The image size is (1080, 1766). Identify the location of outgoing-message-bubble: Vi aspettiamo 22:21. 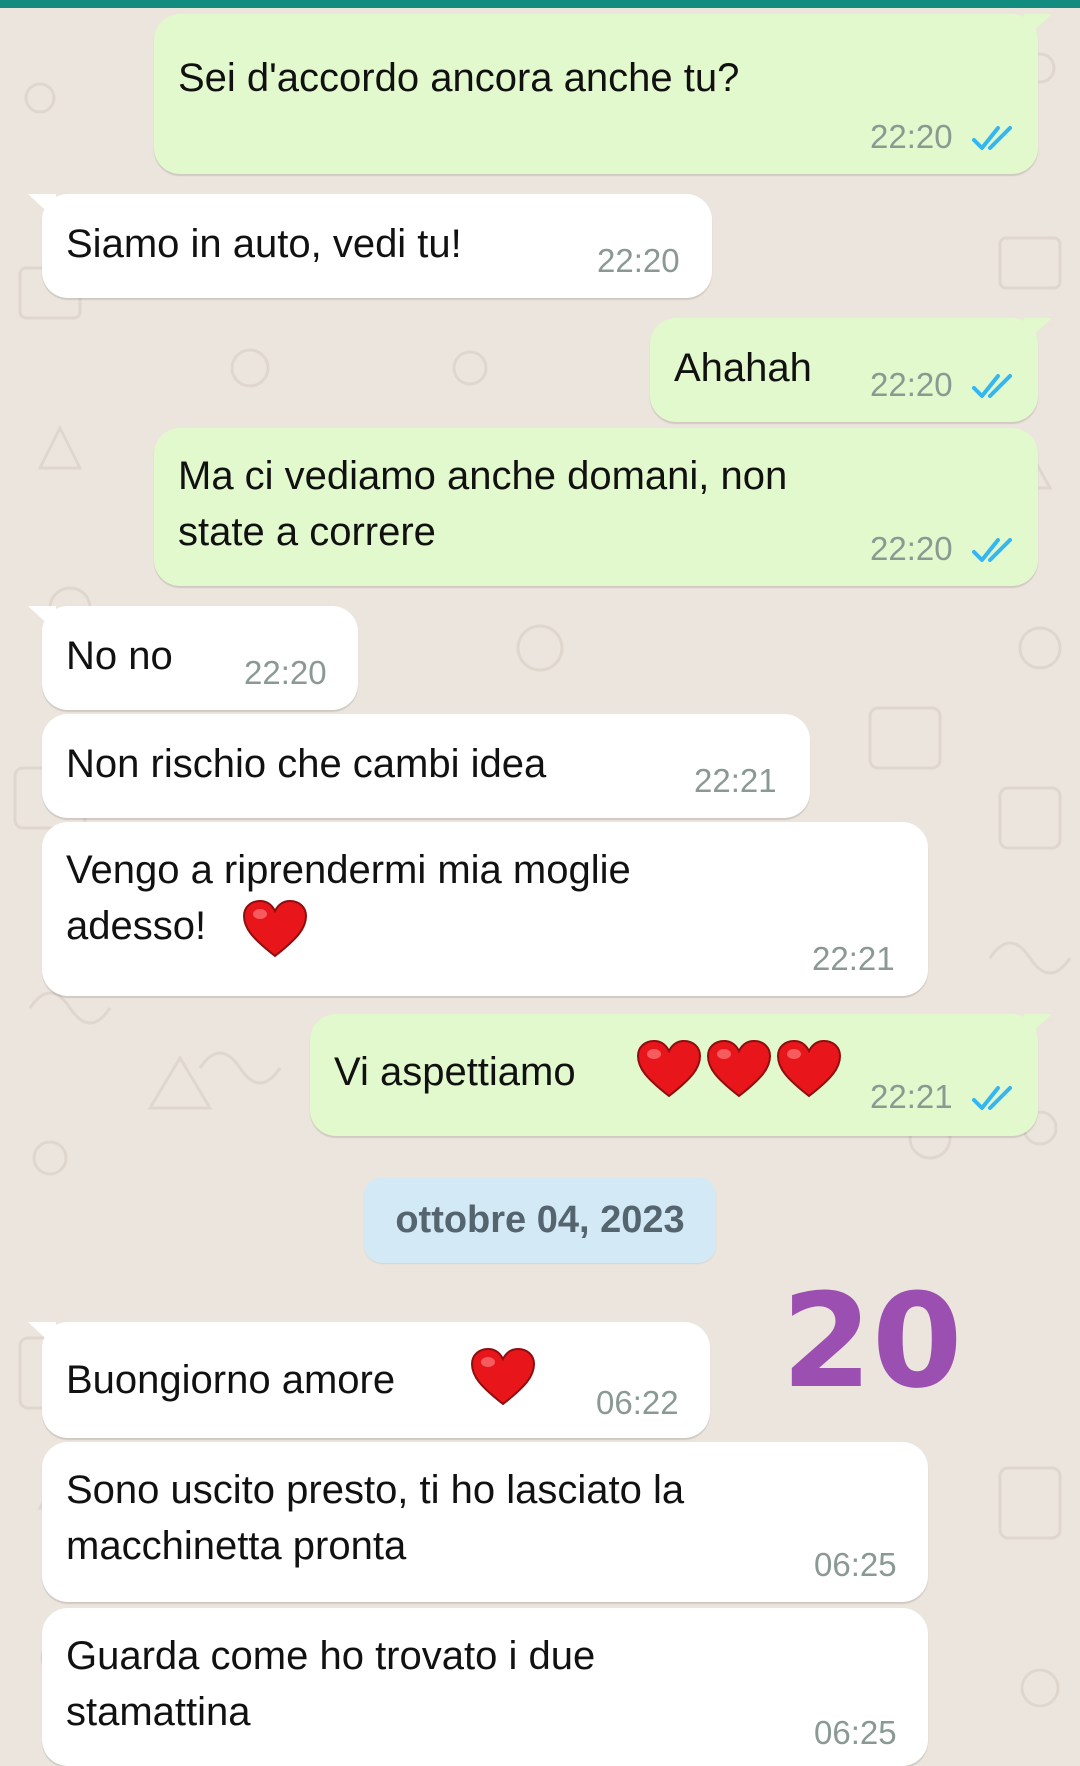
(681, 1075).